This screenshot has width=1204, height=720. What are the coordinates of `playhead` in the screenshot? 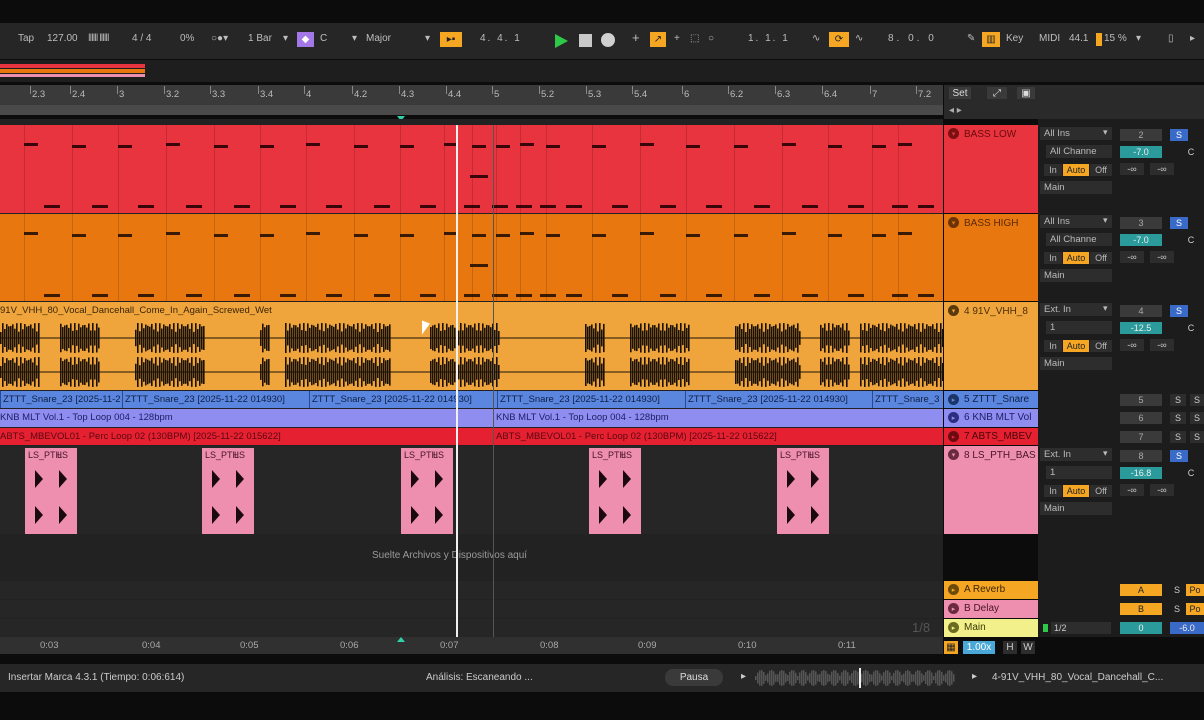 It's located at (457, 381).